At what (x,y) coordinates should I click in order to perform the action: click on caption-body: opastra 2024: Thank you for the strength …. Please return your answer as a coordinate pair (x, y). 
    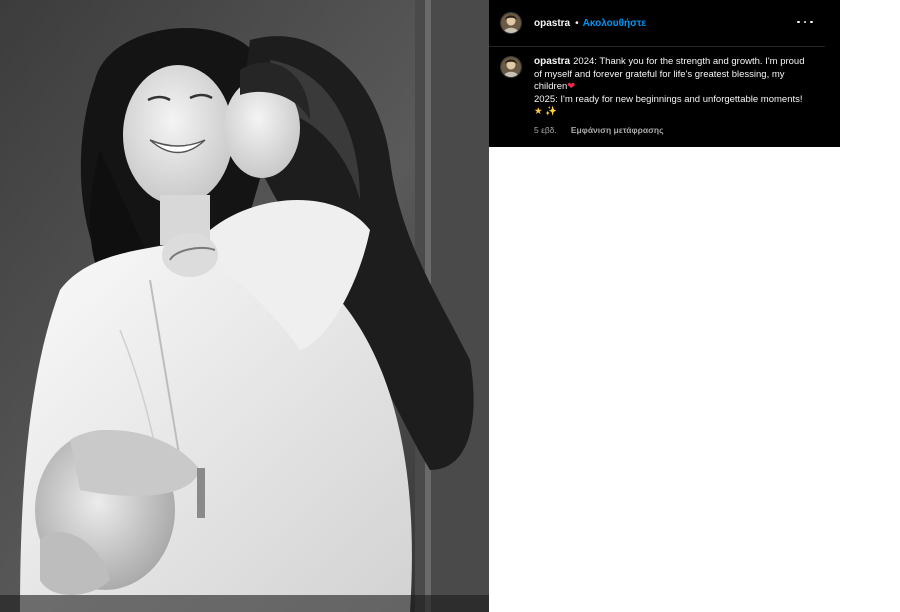
    Looking at the image, I should click on (669, 96).